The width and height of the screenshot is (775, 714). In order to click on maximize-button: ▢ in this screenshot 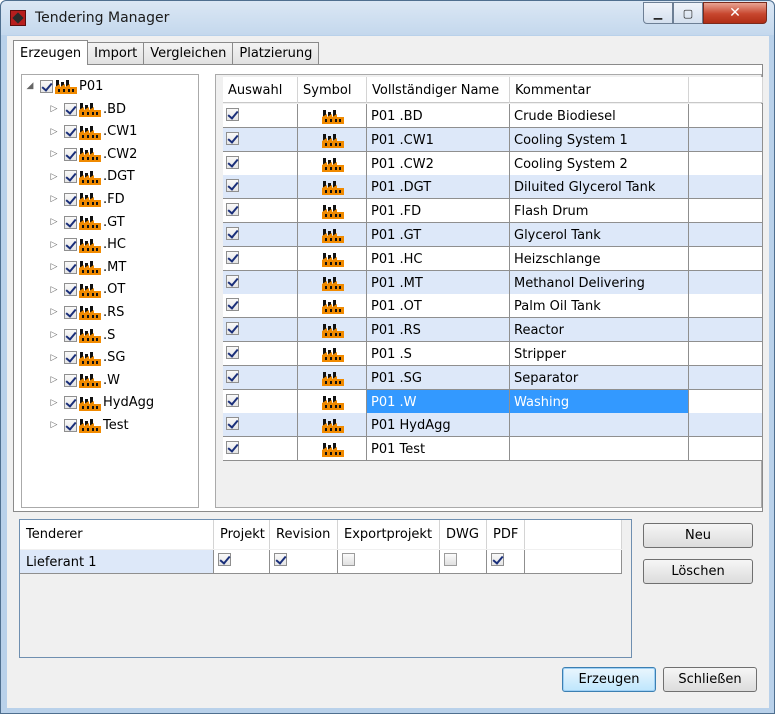, I will do `click(688, 13)`.